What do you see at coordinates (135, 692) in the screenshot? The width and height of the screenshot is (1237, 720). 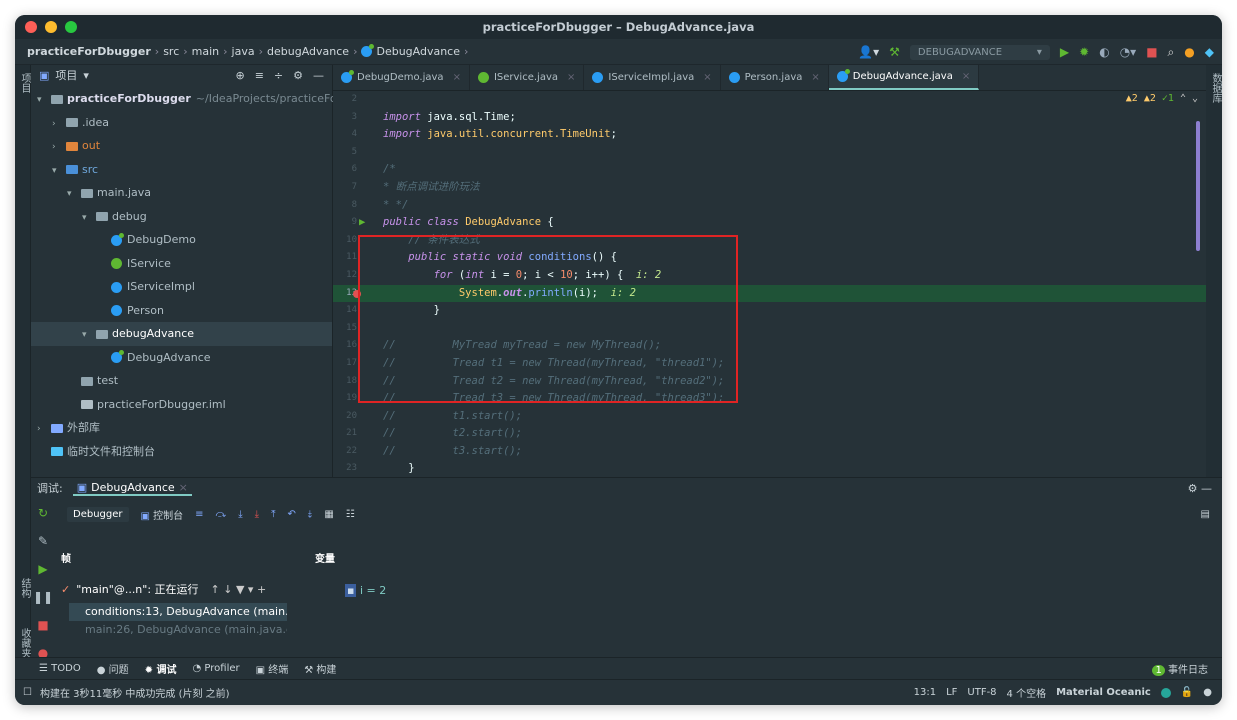 I see `status-message: 构建在 3秒11毫秒 中成功完成 (片刻 之前)` at bounding box center [135, 692].